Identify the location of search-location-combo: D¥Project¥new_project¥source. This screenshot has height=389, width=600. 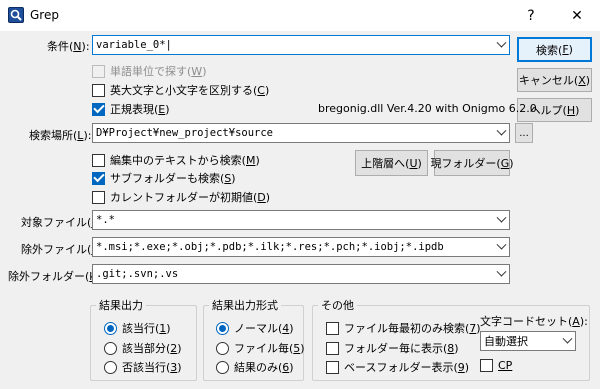
(301, 133).